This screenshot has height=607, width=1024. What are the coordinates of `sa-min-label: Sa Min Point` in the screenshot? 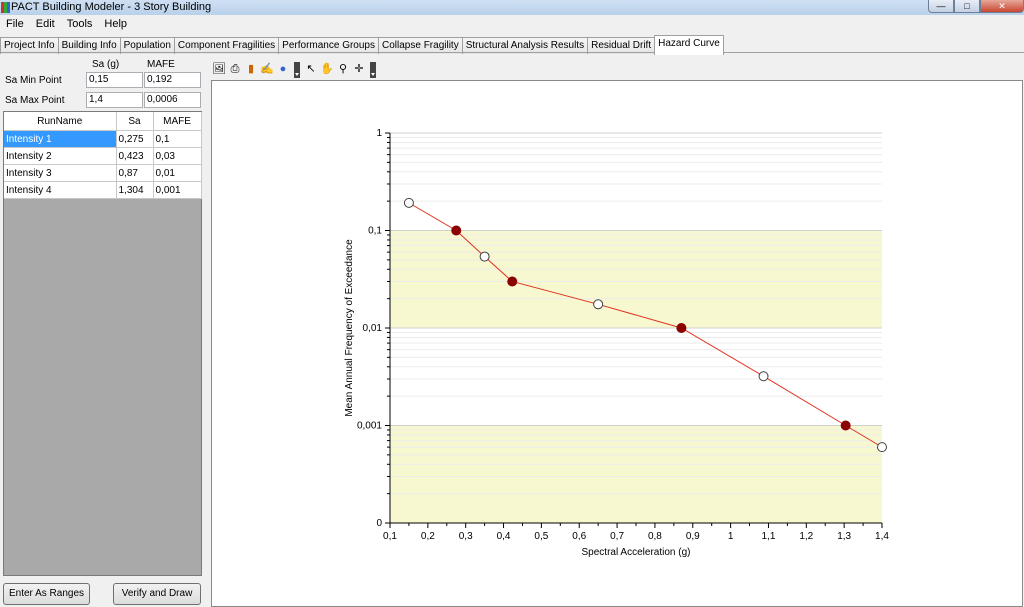 It's located at (33, 80).